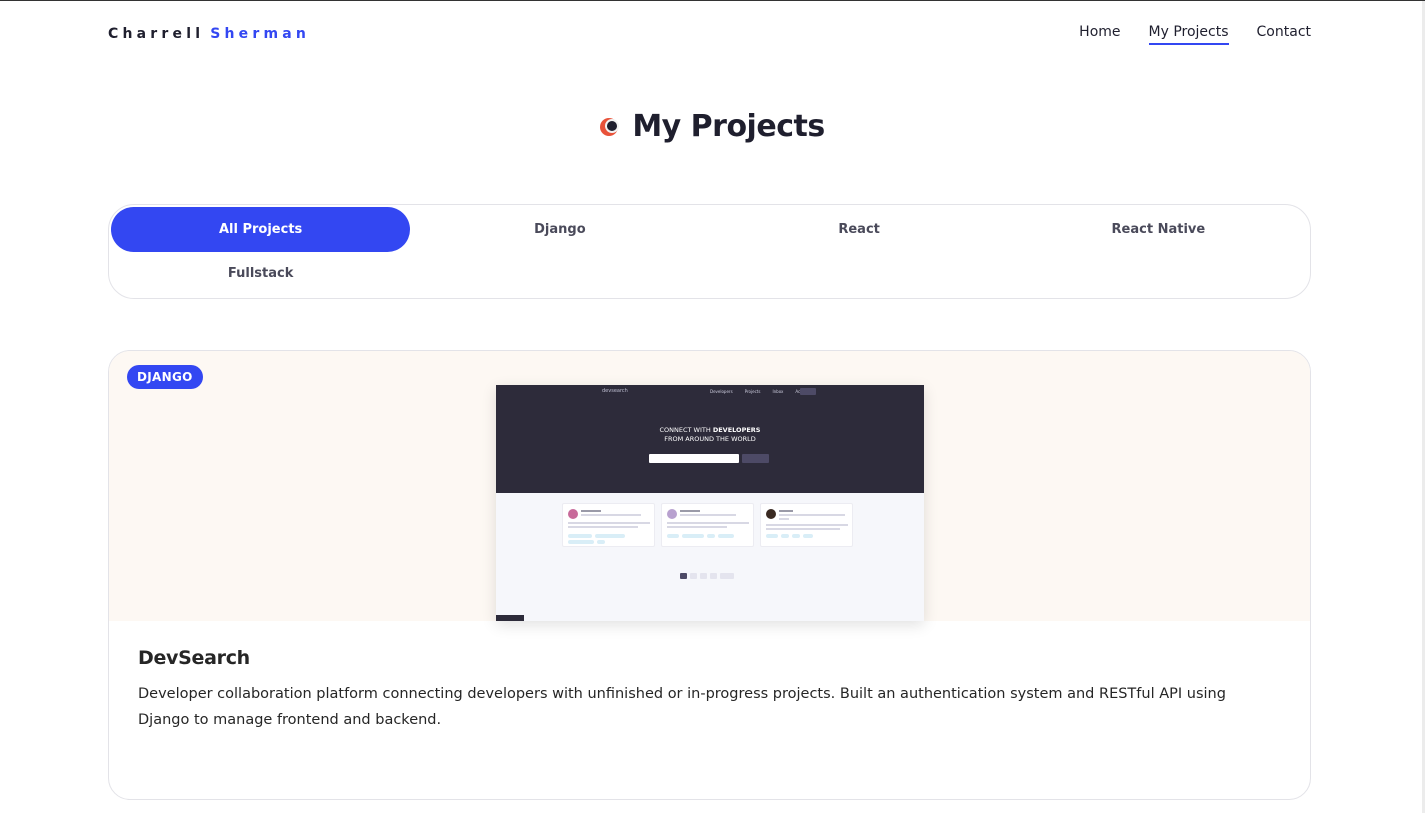  I want to click on screenshot-search-input, so click(694, 458).